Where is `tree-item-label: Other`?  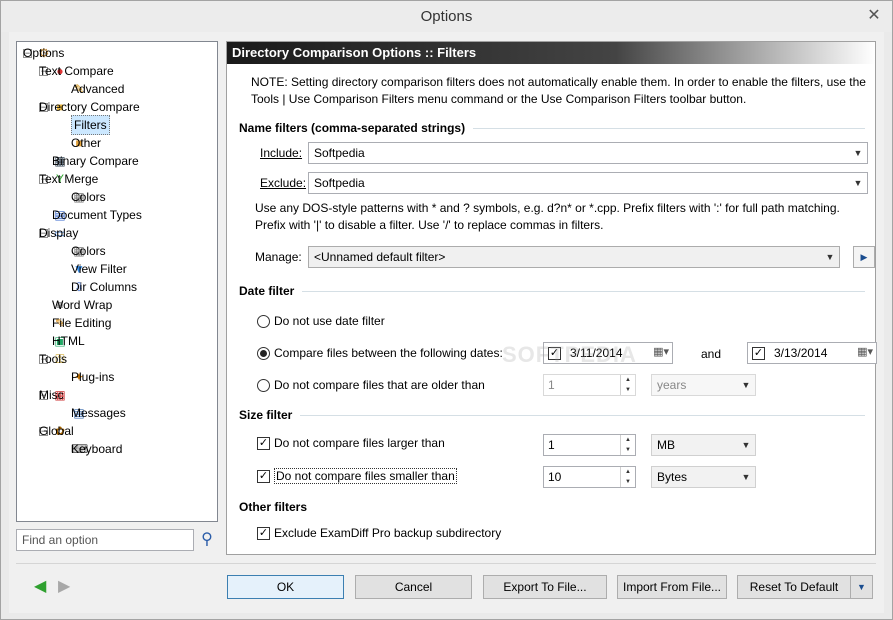 tree-item-label: Other is located at coordinates (86, 143).